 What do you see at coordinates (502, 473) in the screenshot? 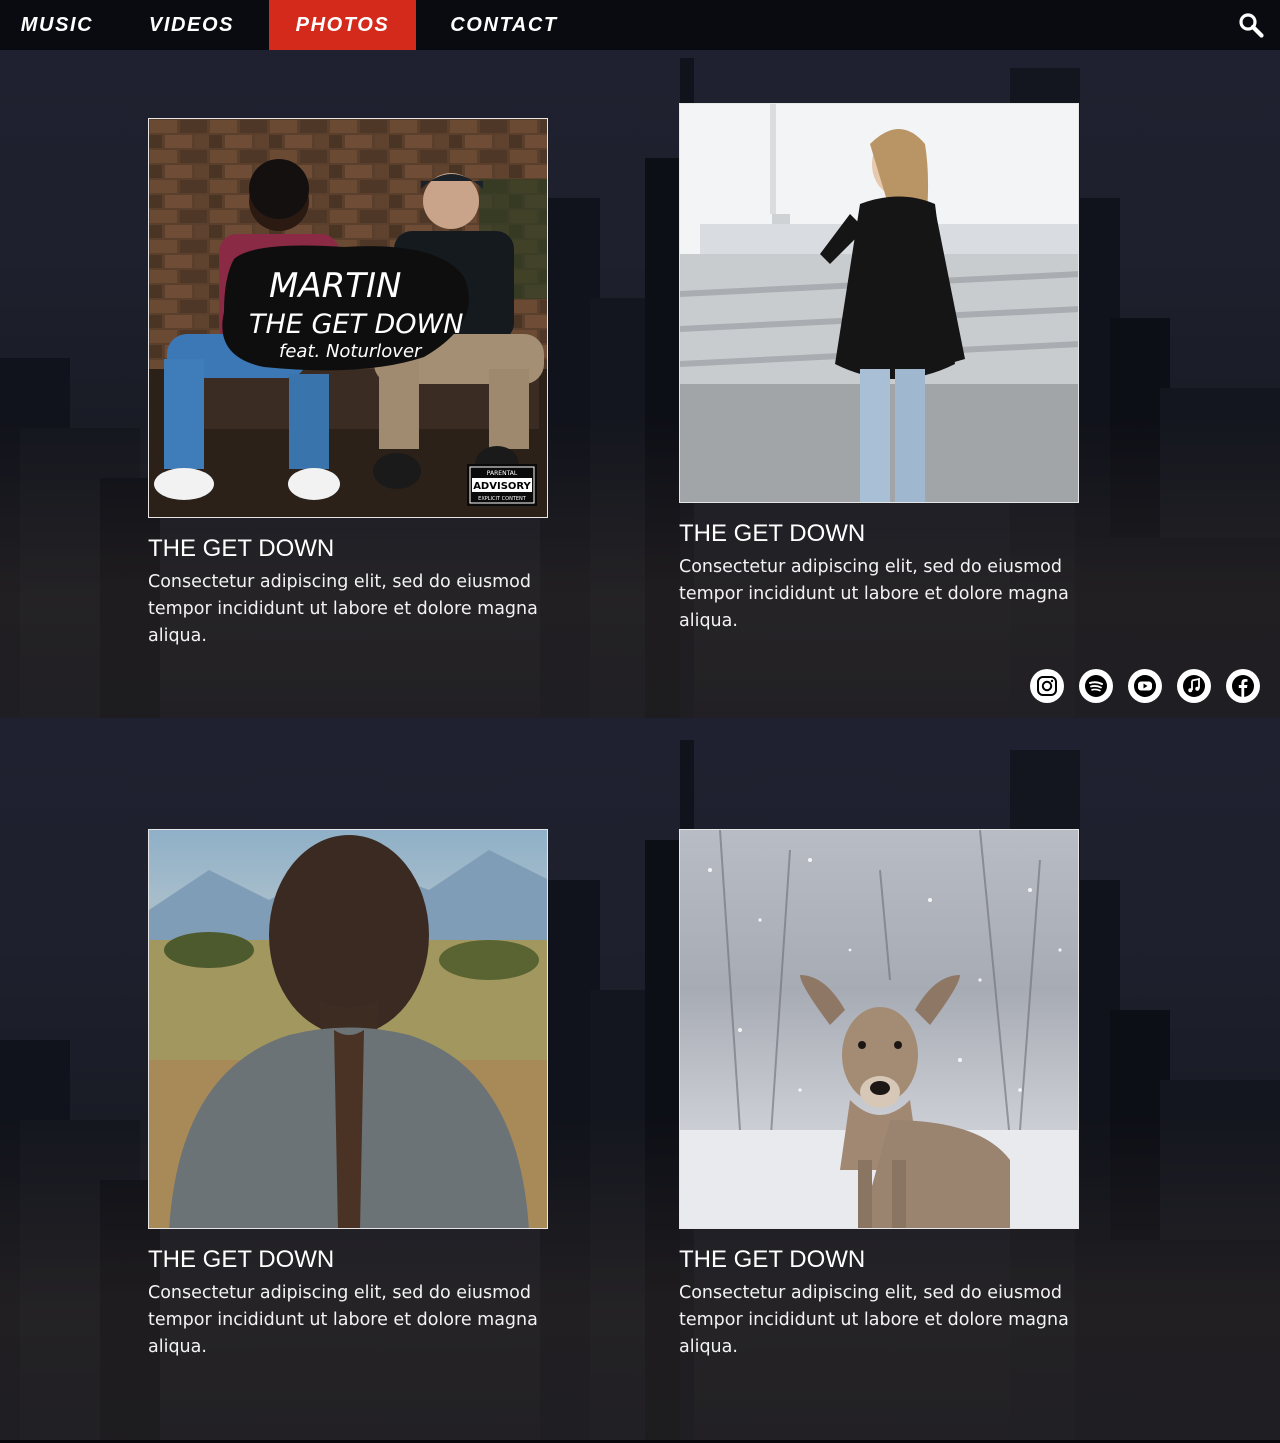
I see `advisory-top-text: PARENTAL` at bounding box center [502, 473].